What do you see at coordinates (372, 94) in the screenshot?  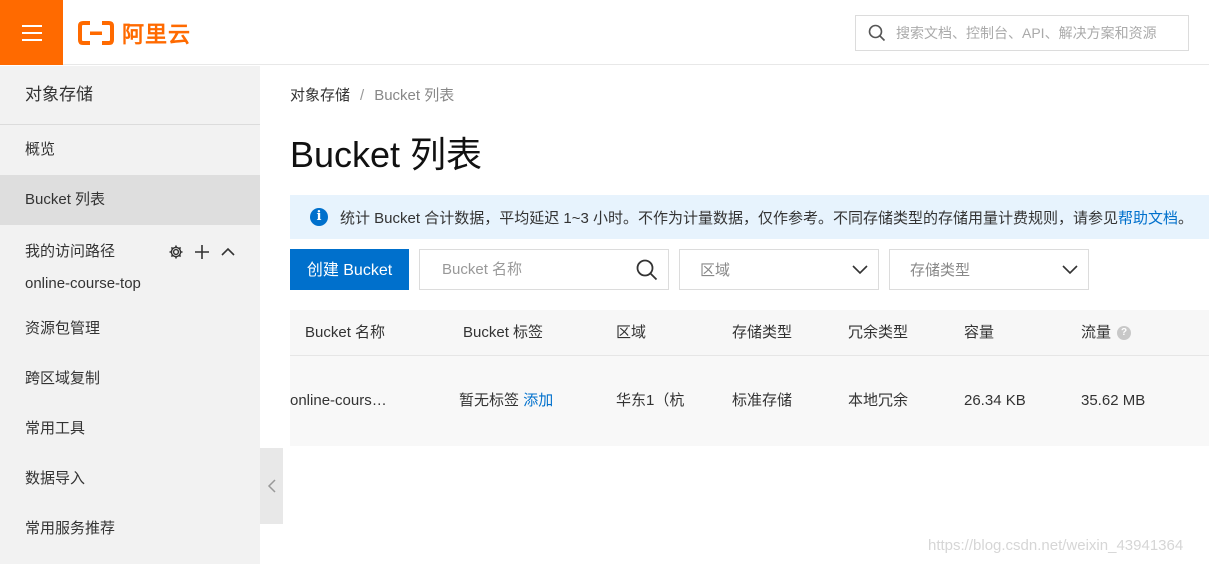 I see `breadcrumb: 对象存储 / Bucket 列表` at bounding box center [372, 94].